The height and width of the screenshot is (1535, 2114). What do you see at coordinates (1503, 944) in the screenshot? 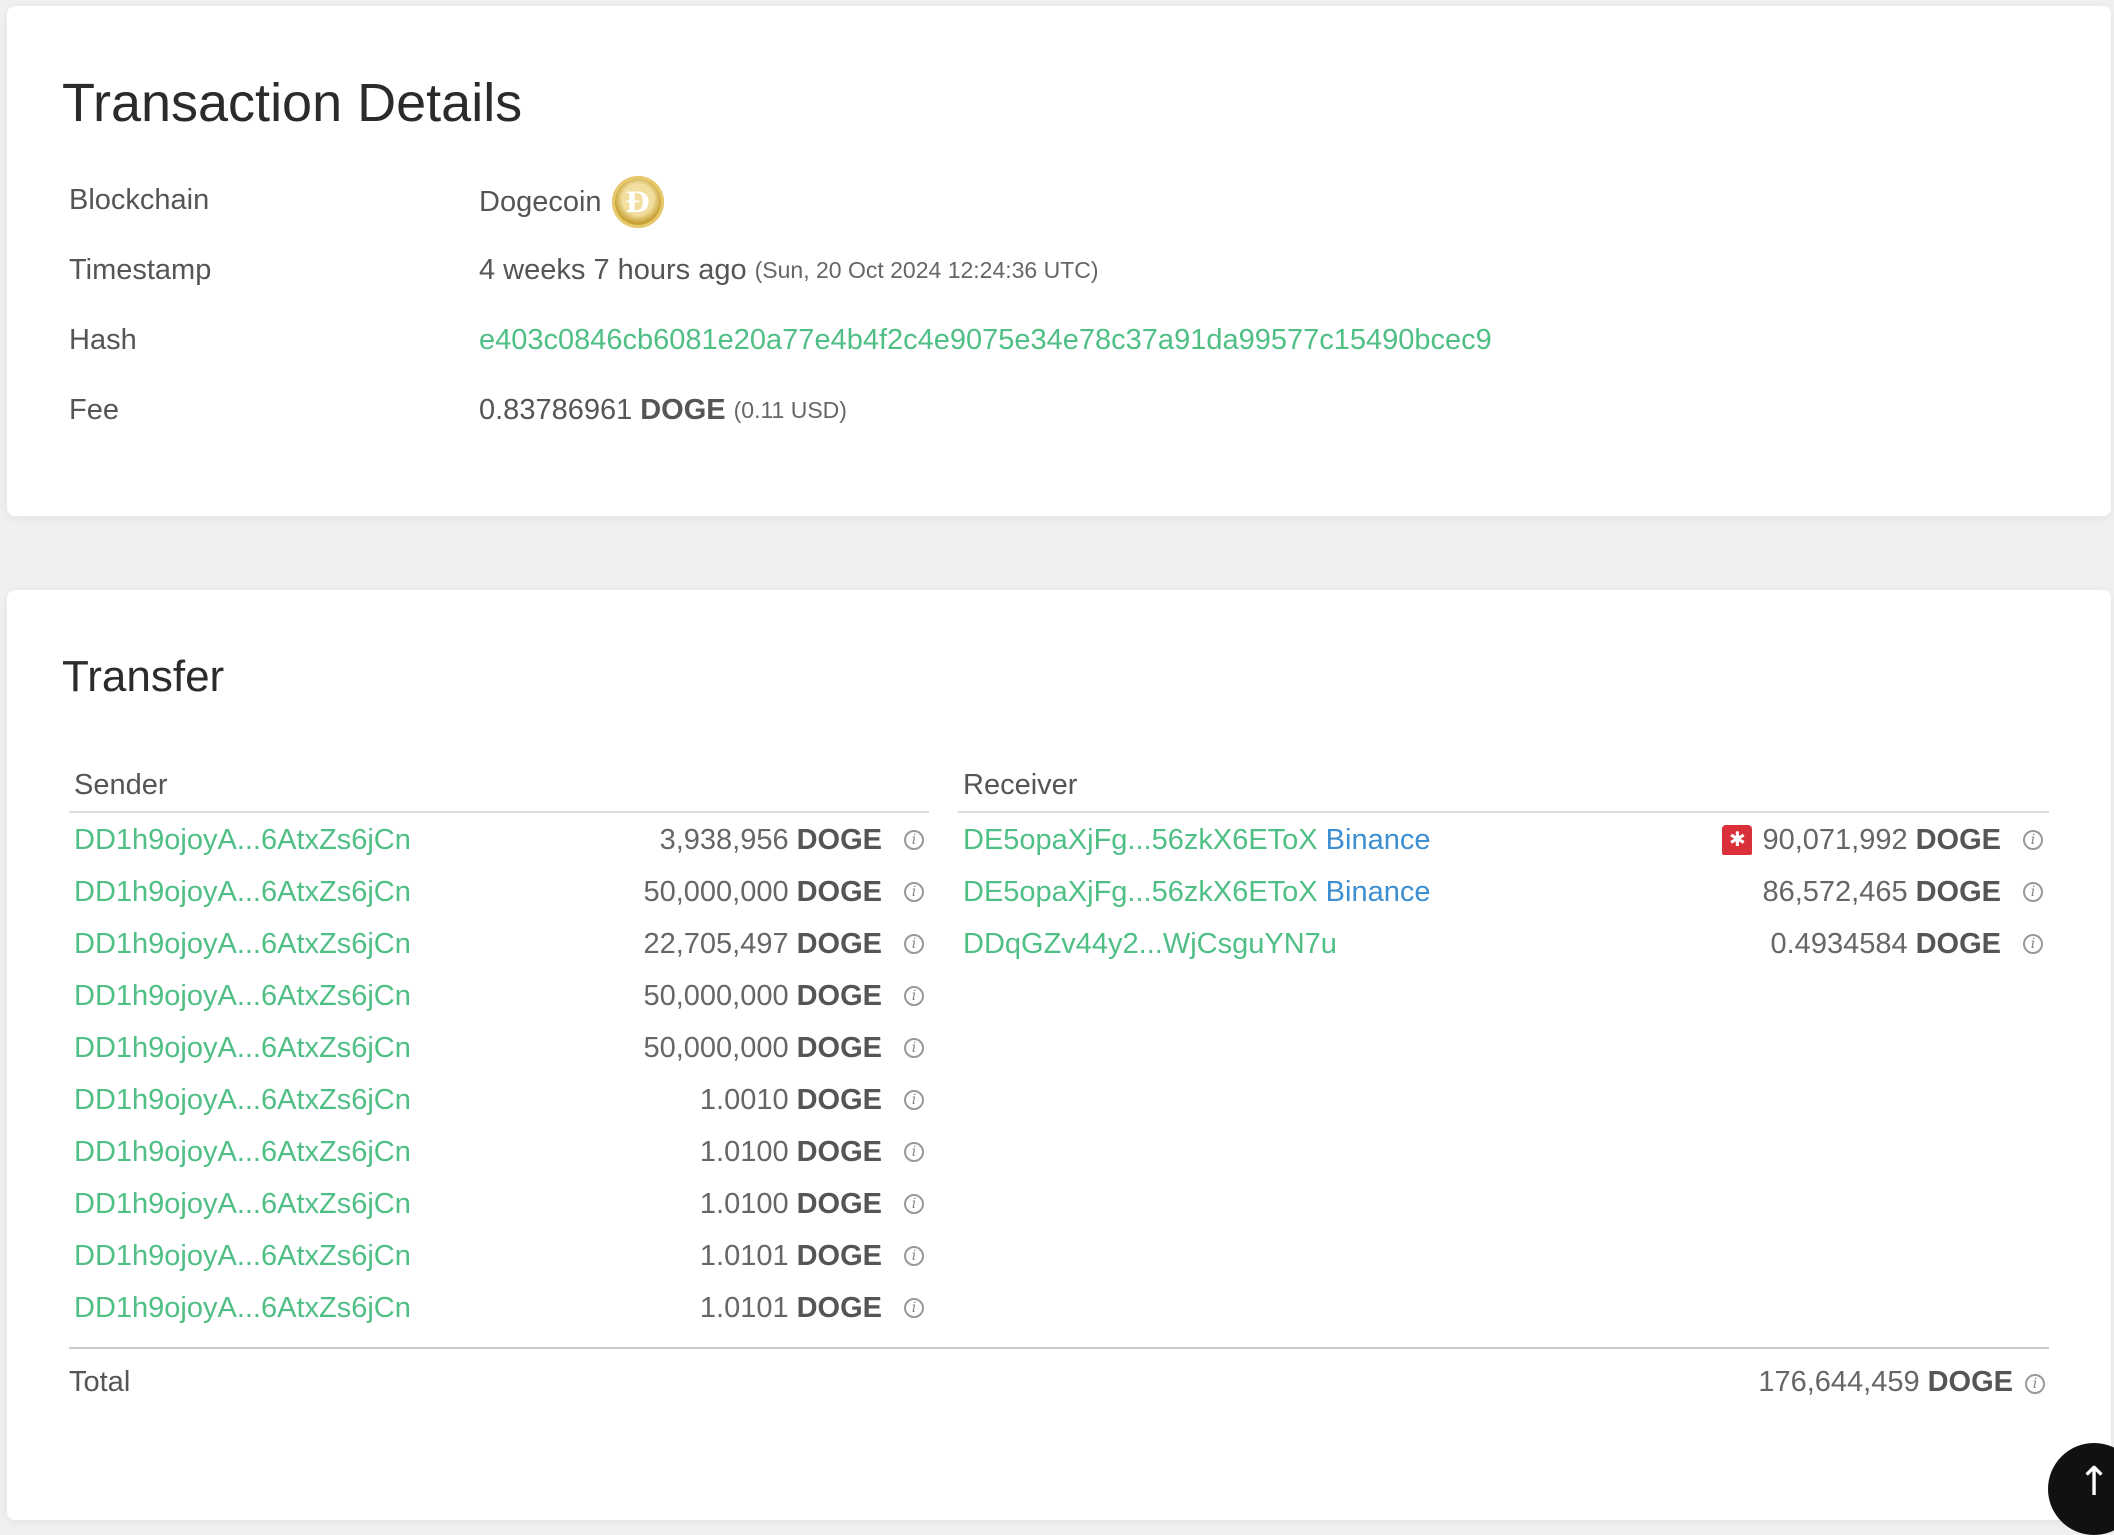
I see `receiver-row: DDqGZv44y2...WjCsguYN7u 0.4934584 DOGE i` at bounding box center [1503, 944].